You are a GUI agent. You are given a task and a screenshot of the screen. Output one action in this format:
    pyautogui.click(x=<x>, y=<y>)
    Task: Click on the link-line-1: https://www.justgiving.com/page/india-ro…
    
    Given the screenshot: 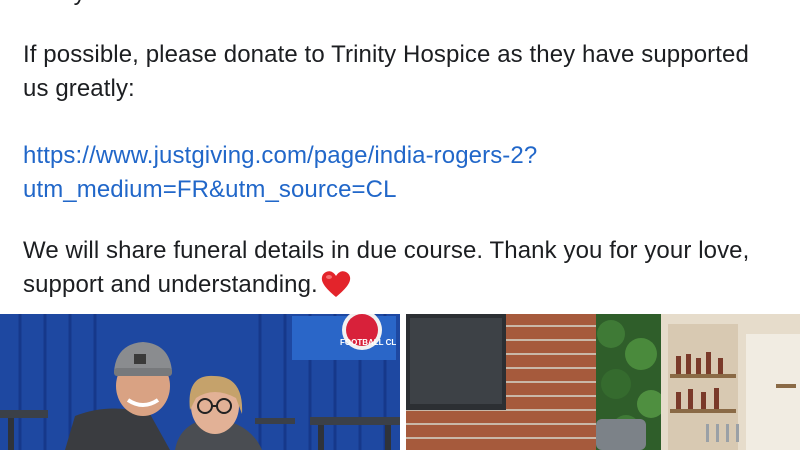 What is the action you would take?
    pyautogui.click(x=280, y=156)
    